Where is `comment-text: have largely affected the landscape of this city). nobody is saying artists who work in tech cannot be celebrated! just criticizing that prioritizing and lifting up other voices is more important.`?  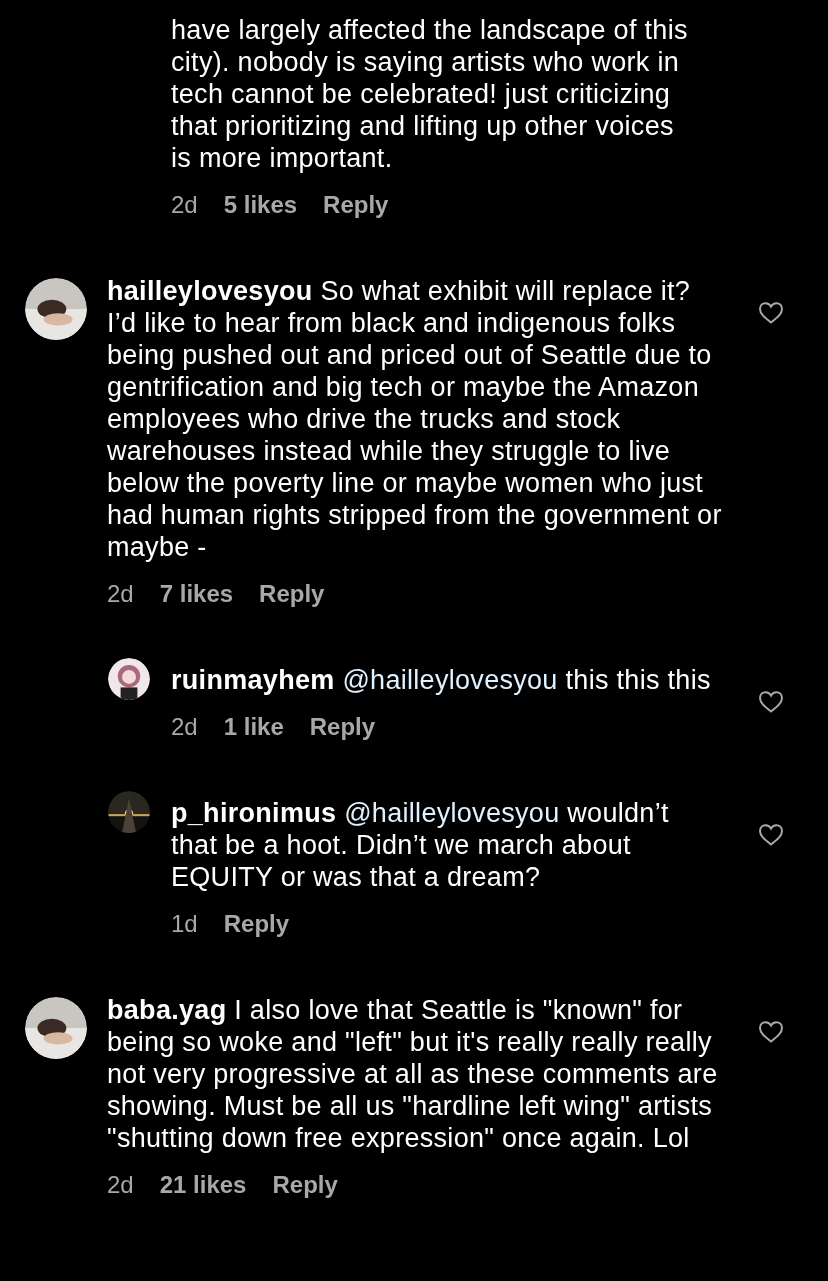
comment-text: have largely affected the landscape of this city). nobody is saying artists who work in tech cannot be celebrated! just criticizing that prioritizing and lifting up other voices is more important. is located at coordinates (430, 94).